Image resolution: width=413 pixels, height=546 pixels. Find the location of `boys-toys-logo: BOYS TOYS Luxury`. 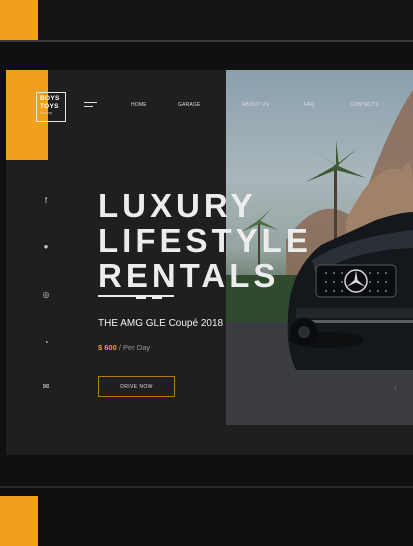

boys-toys-logo: BOYS TOYS Luxury is located at coordinates (51, 107).